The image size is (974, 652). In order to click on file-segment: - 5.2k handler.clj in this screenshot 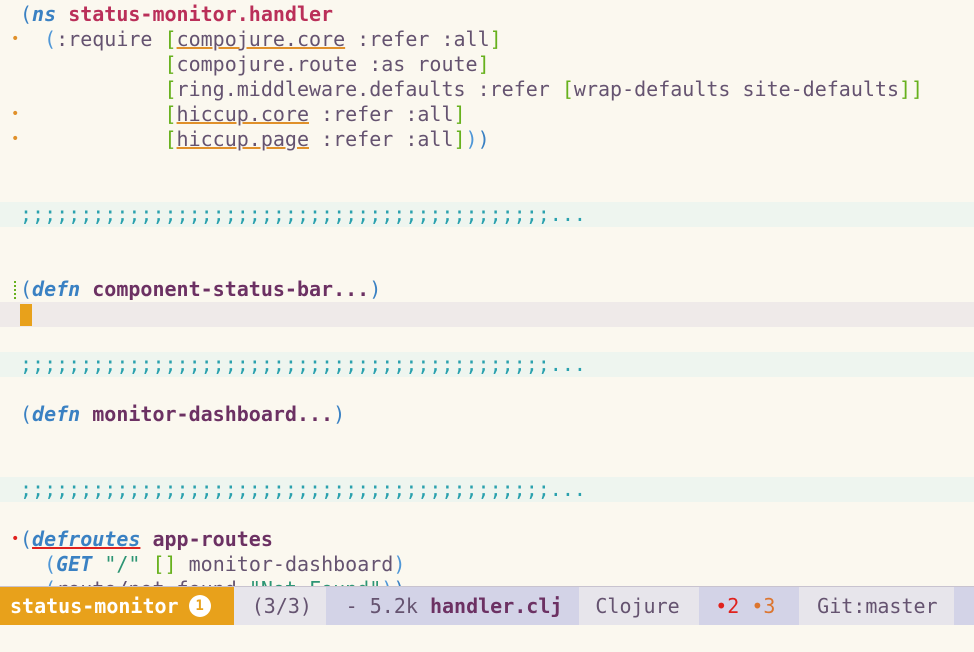, I will do `click(452, 606)`.